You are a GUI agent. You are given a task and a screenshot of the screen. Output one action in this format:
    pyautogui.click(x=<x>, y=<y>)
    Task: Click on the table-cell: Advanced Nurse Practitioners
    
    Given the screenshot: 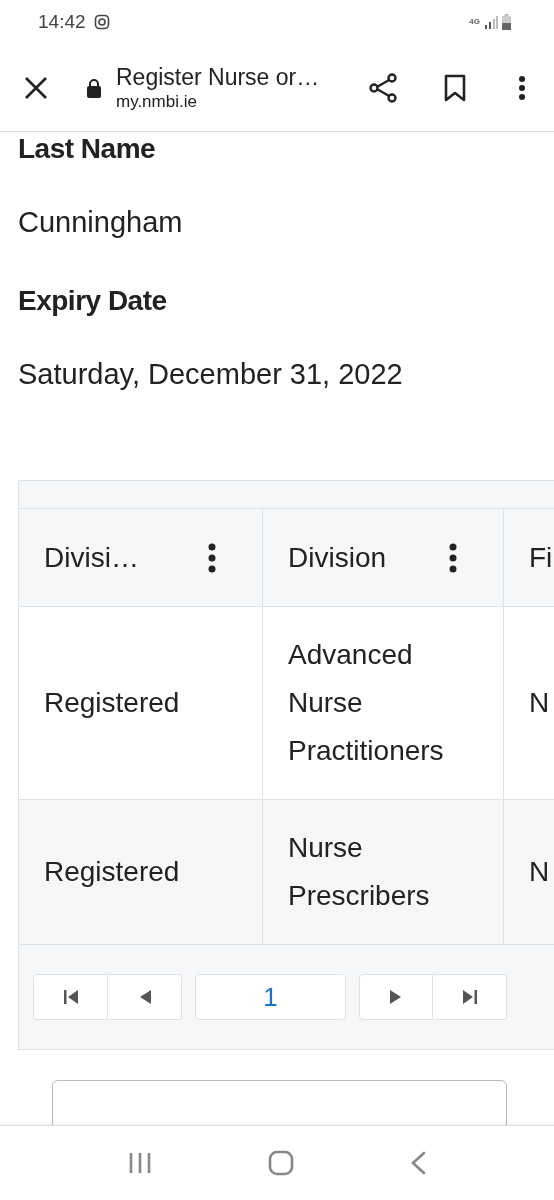 What is the action you would take?
    pyautogui.click(x=383, y=703)
    